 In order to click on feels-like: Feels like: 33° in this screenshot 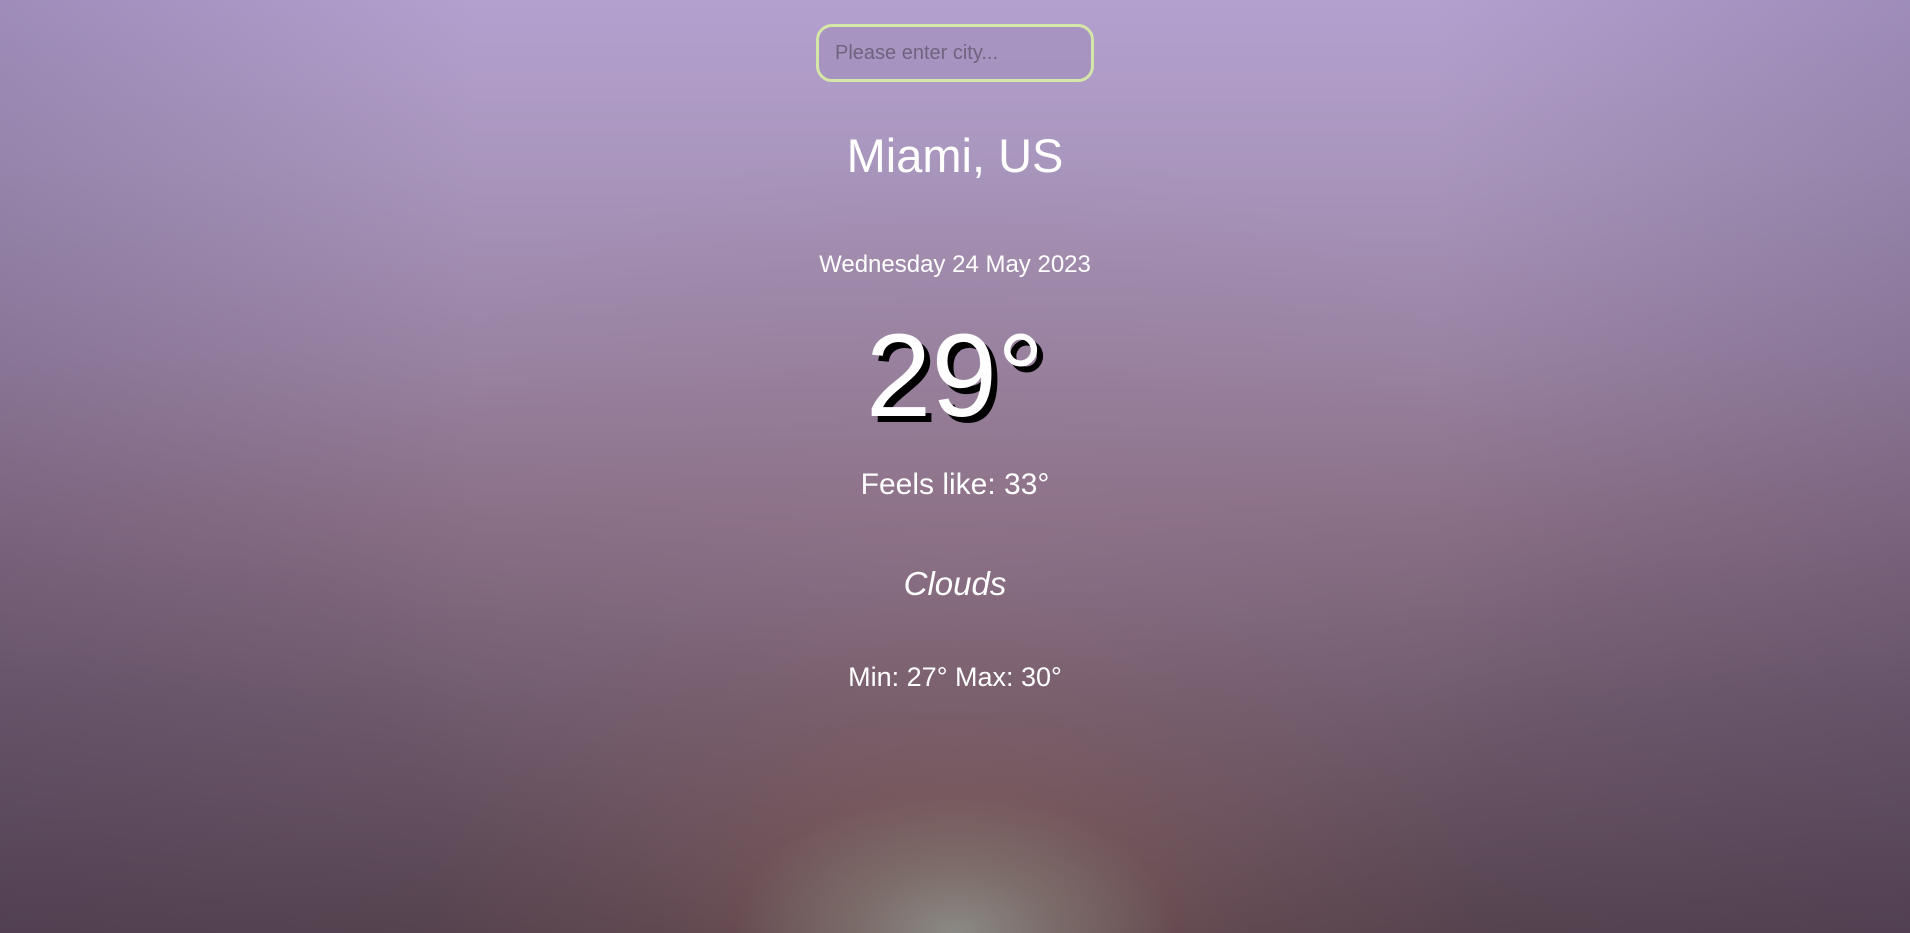, I will do `click(955, 484)`.